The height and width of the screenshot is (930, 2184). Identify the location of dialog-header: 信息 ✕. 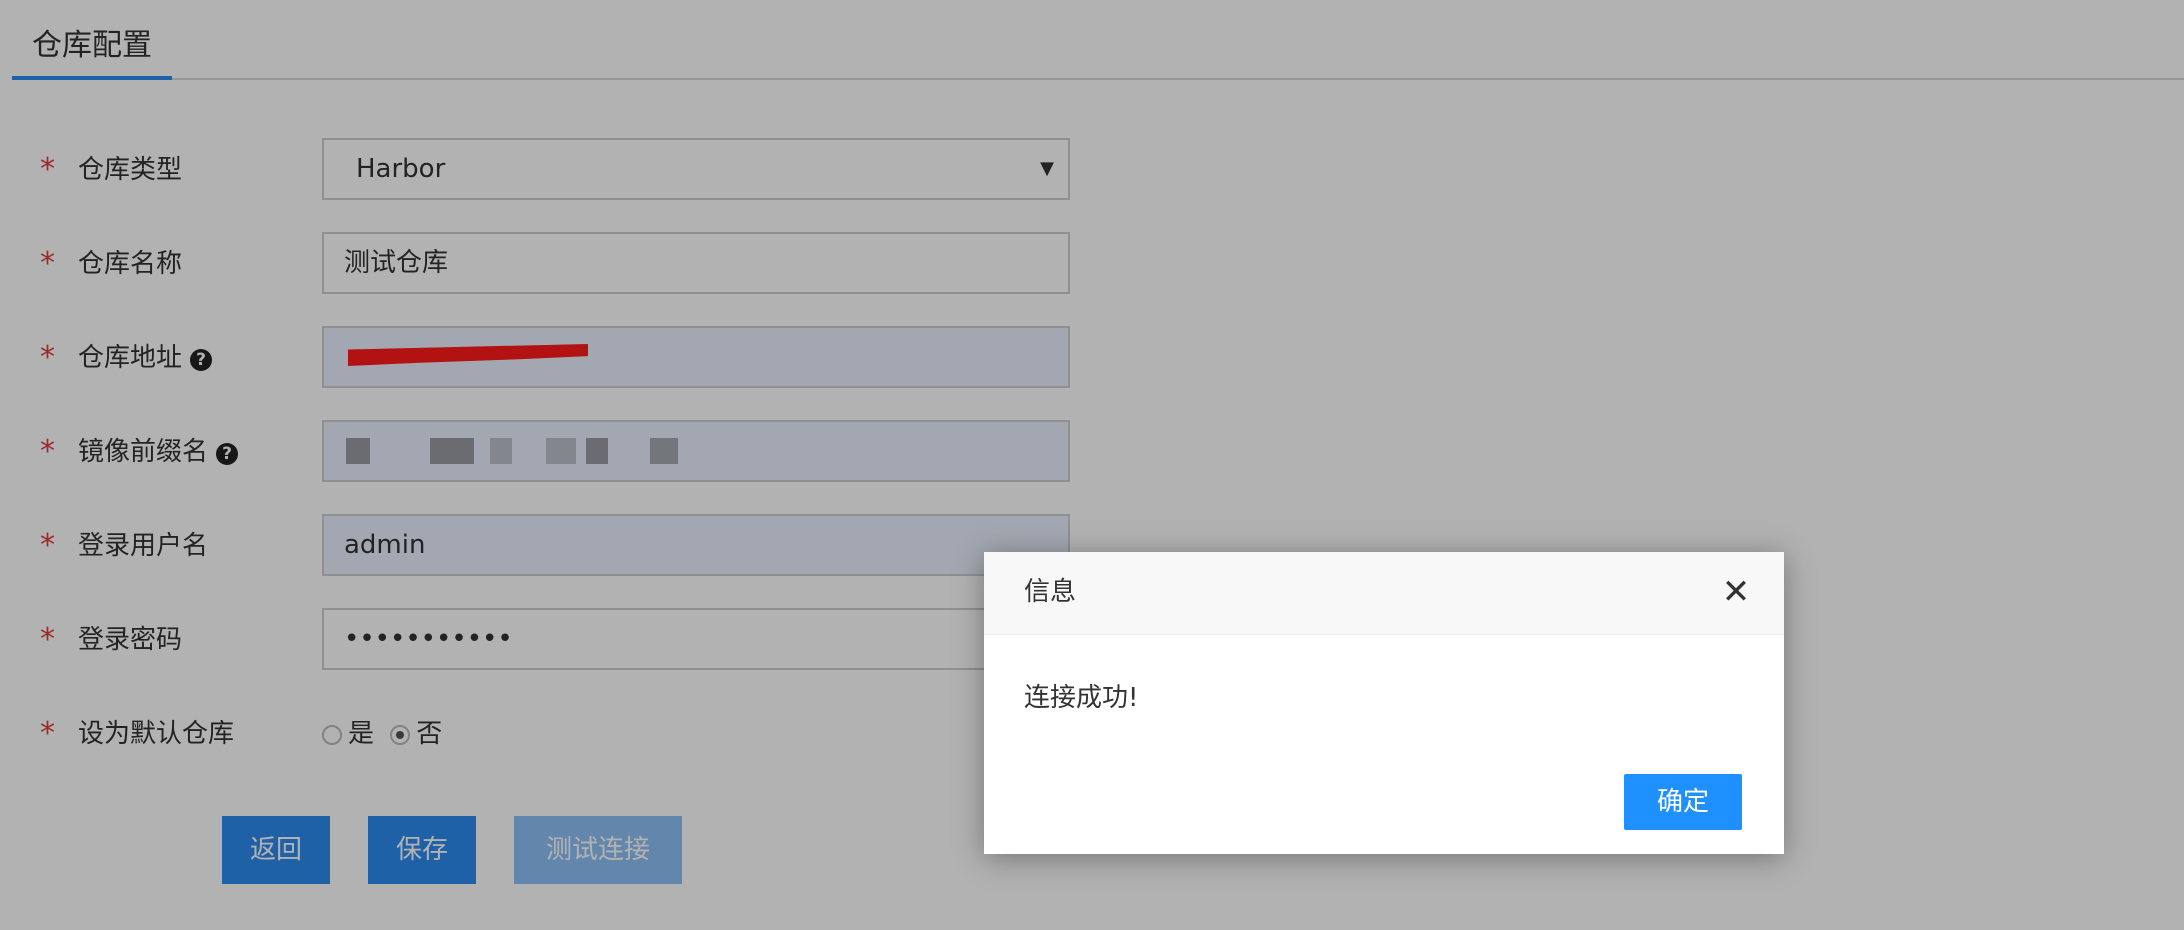
(1384, 593).